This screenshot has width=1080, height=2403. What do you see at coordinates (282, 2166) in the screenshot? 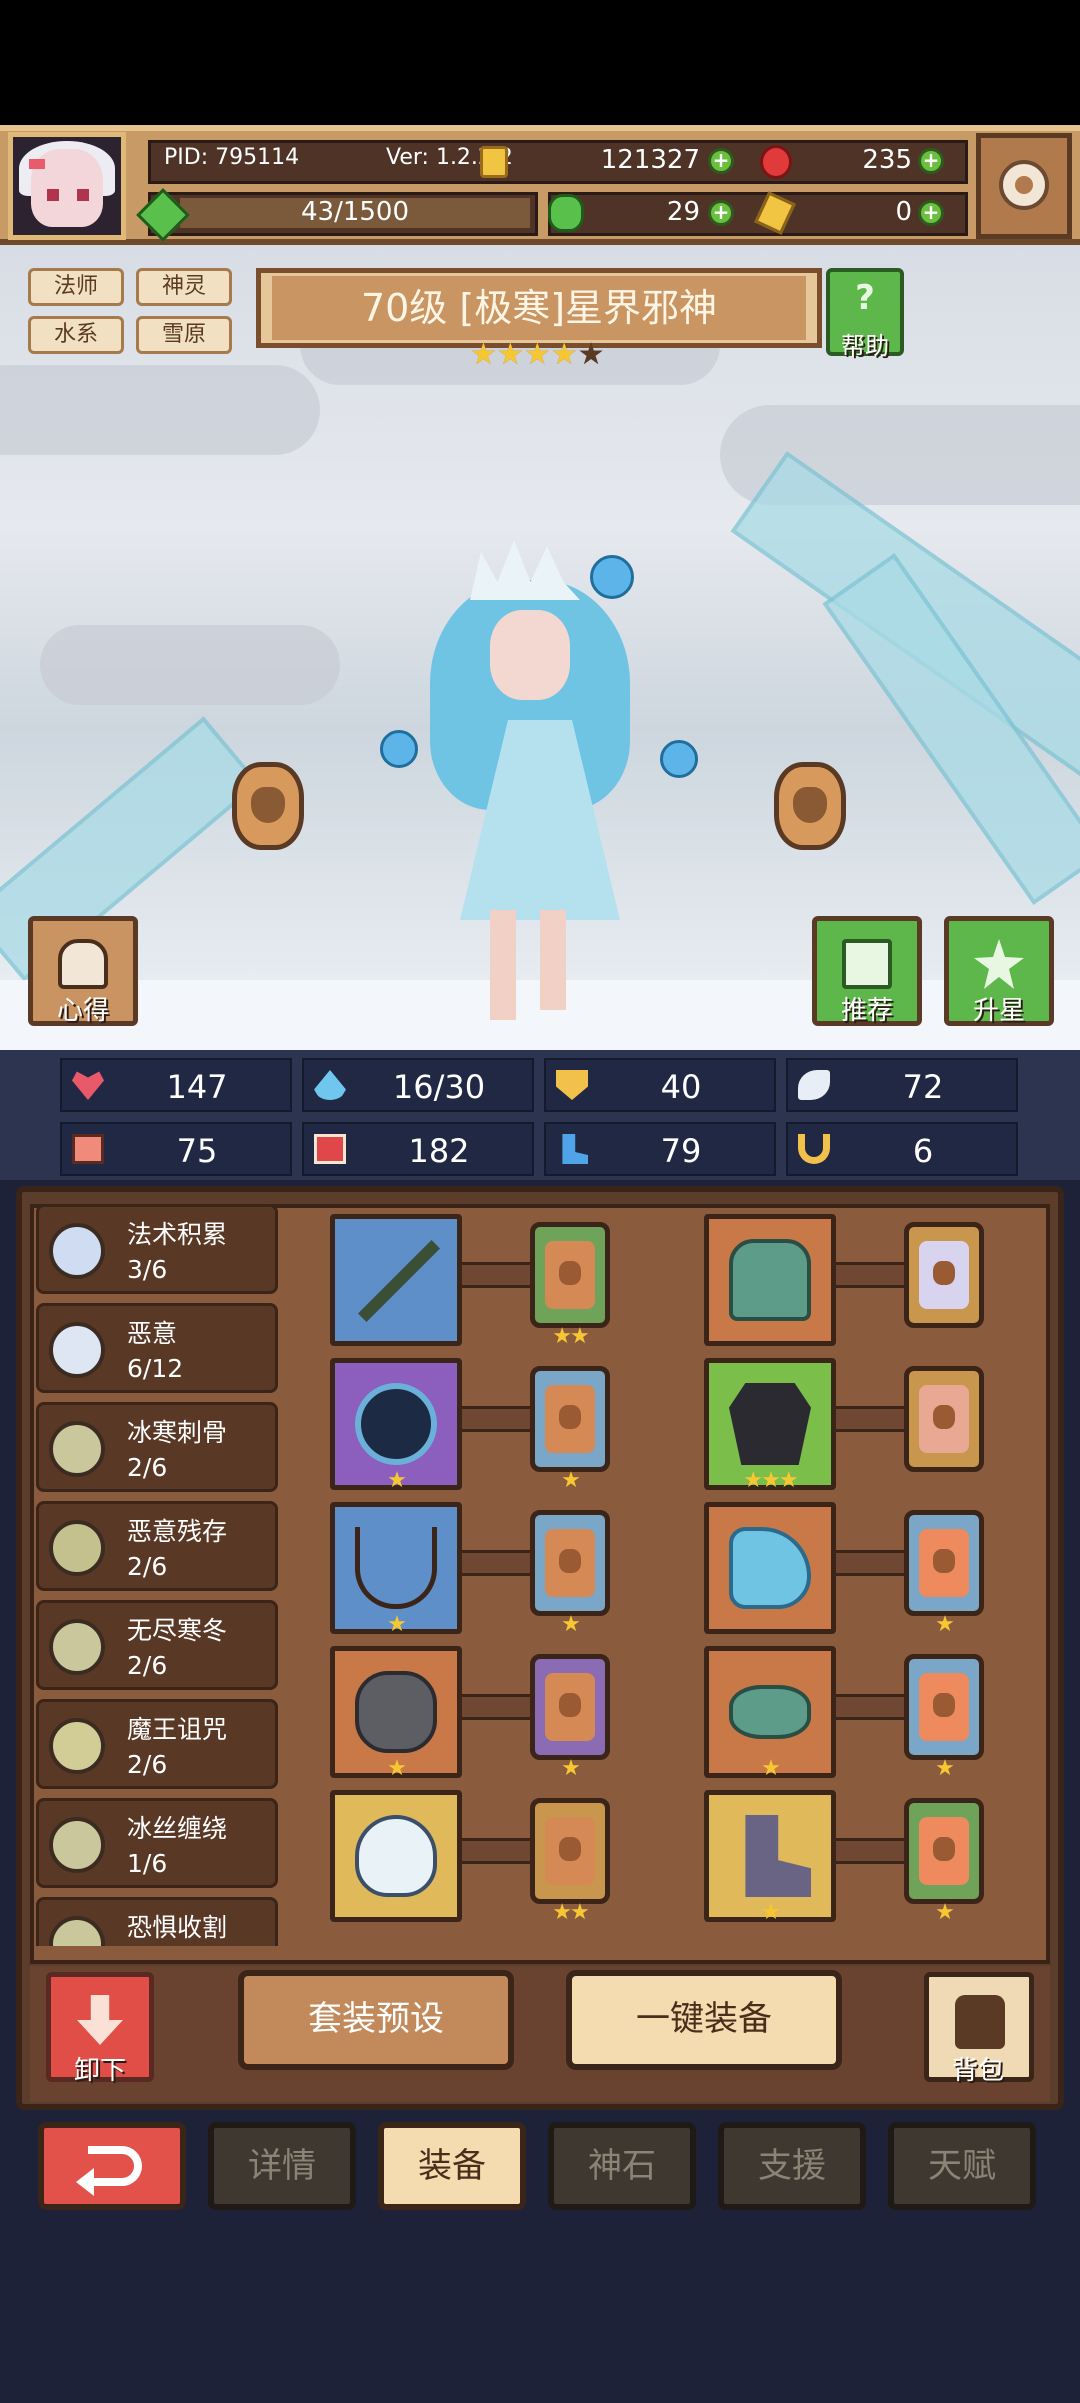
I see `tab-details: 详情` at bounding box center [282, 2166].